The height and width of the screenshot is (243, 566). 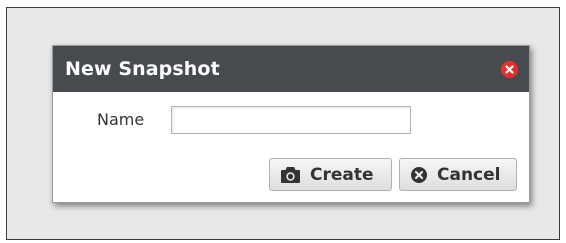 What do you see at coordinates (142, 69) in the screenshot?
I see `dialog-title: New Snapshot` at bounding box center [142, 69].